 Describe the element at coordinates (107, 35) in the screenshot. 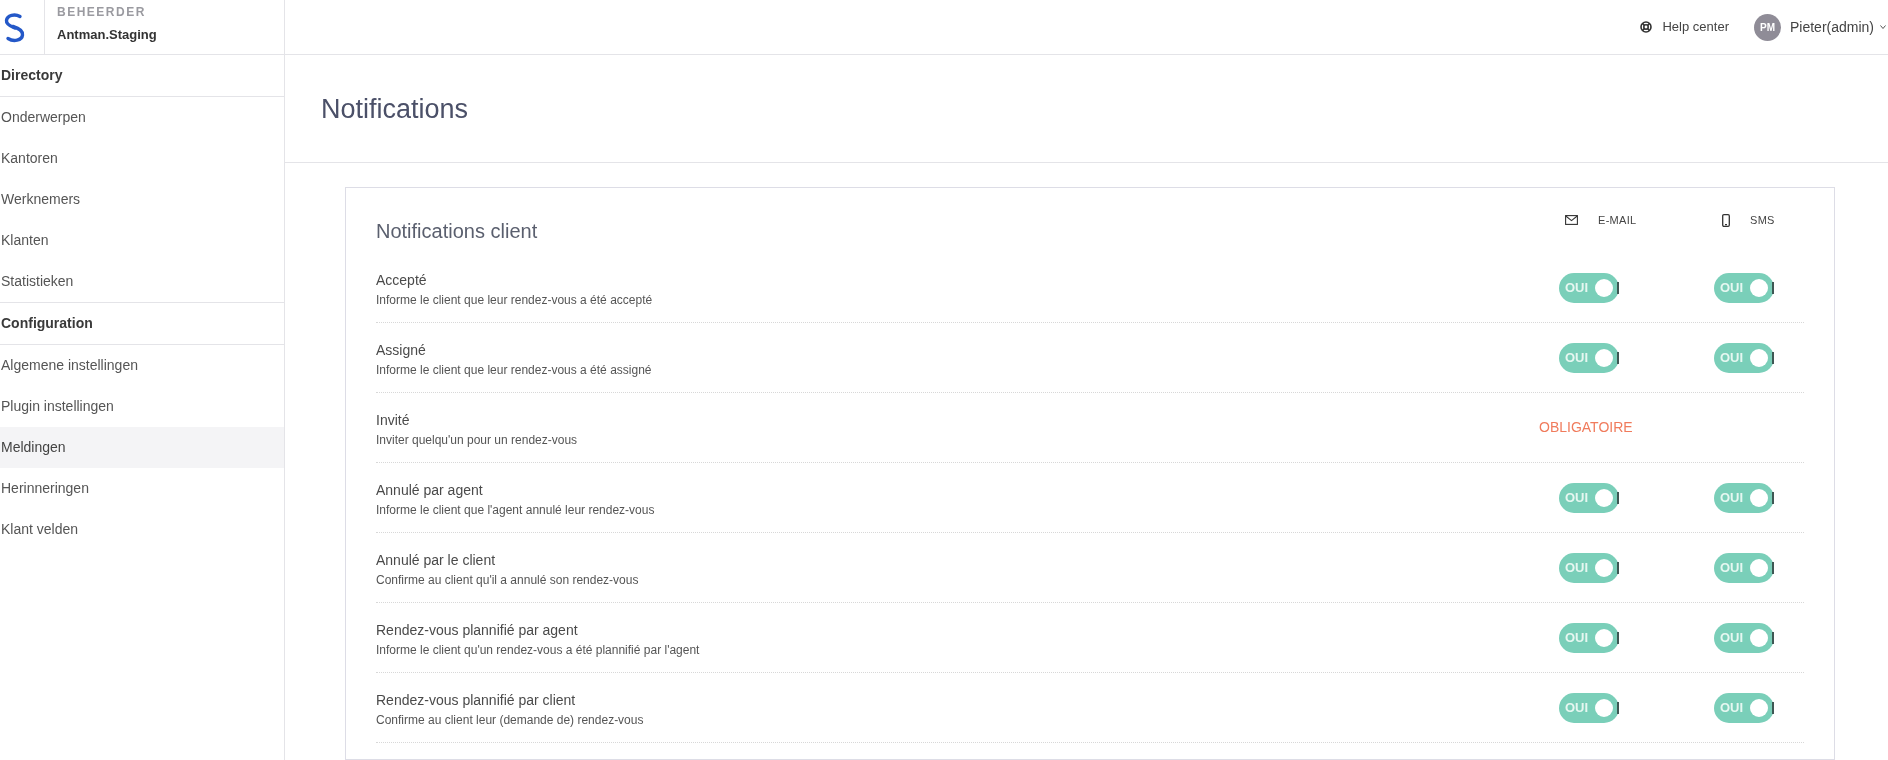

I see `workspace-name: Antman.Staging` at that location.